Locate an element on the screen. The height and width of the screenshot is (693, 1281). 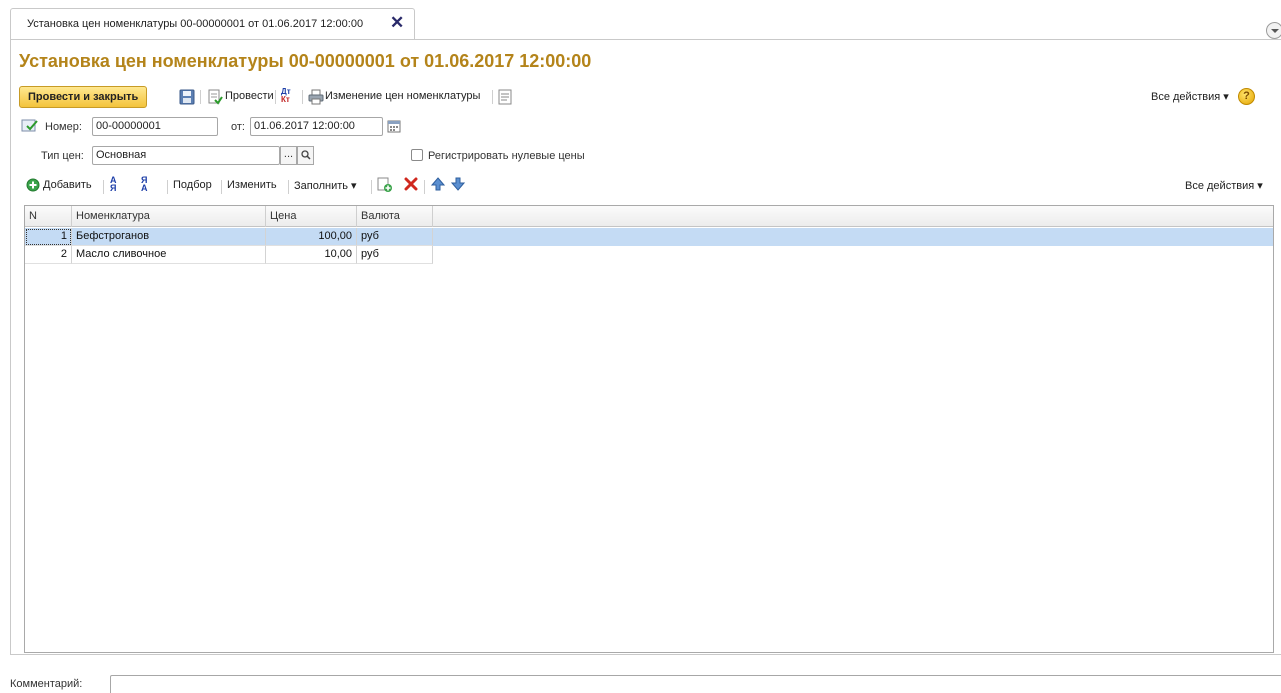
save-icon is located at coordinates (187, 98).